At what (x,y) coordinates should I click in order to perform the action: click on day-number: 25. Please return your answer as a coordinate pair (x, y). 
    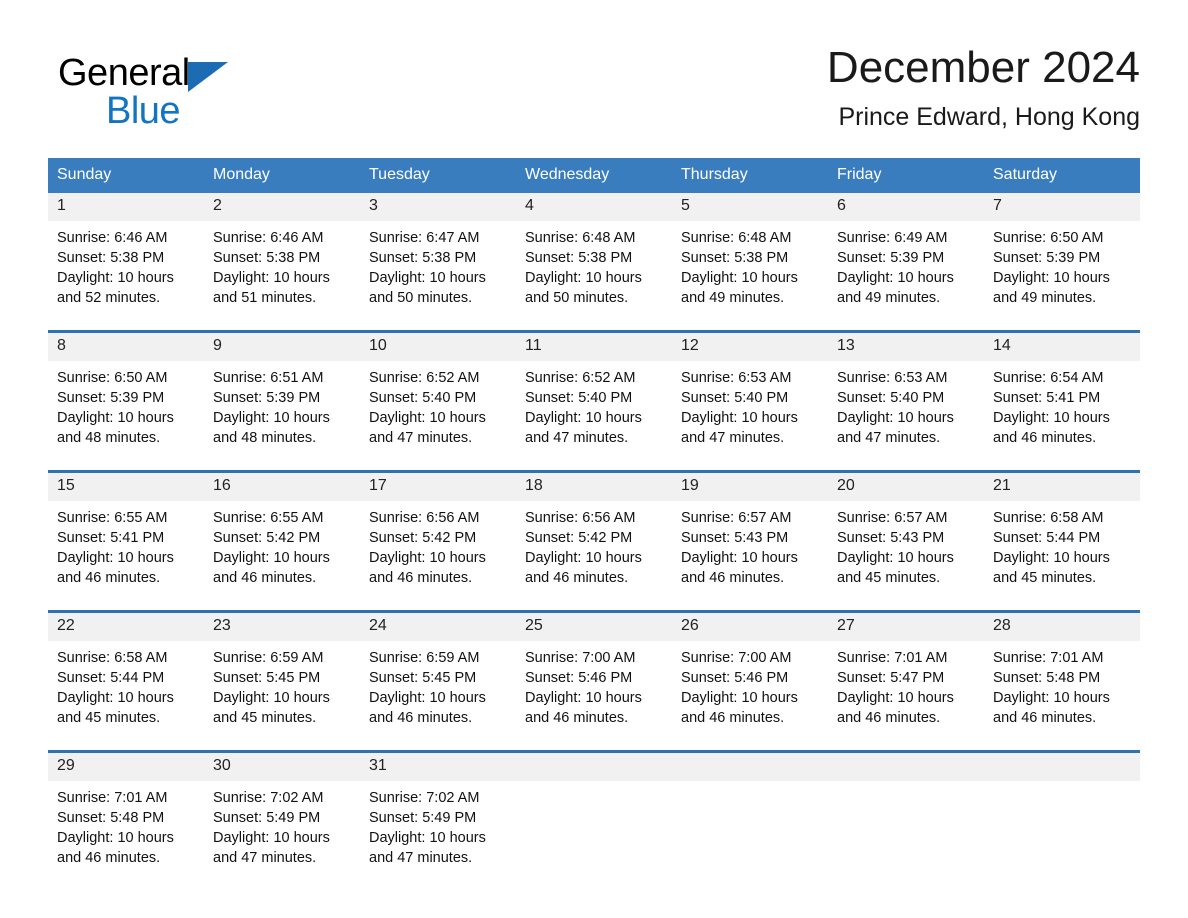
    Looking at the image, I should click on (594, 625).